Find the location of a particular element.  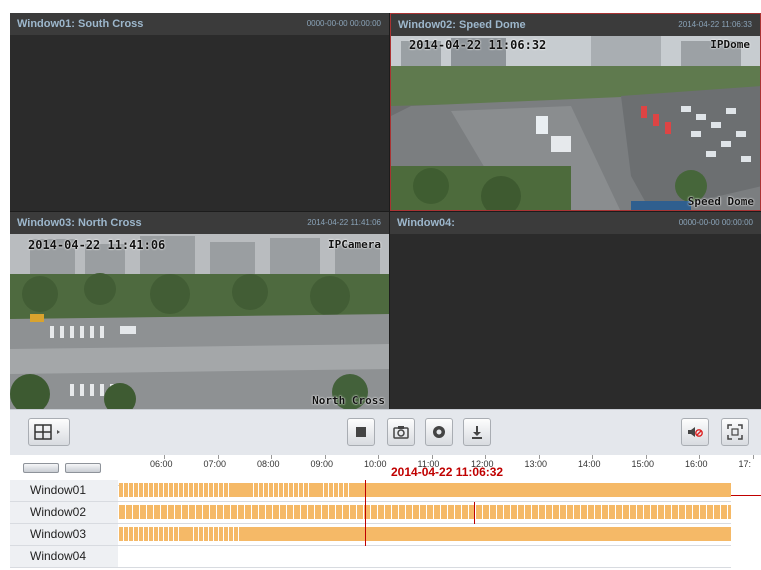

osd-time: 2014-04-22 11:06:32 is located at coordinates (478, 45).